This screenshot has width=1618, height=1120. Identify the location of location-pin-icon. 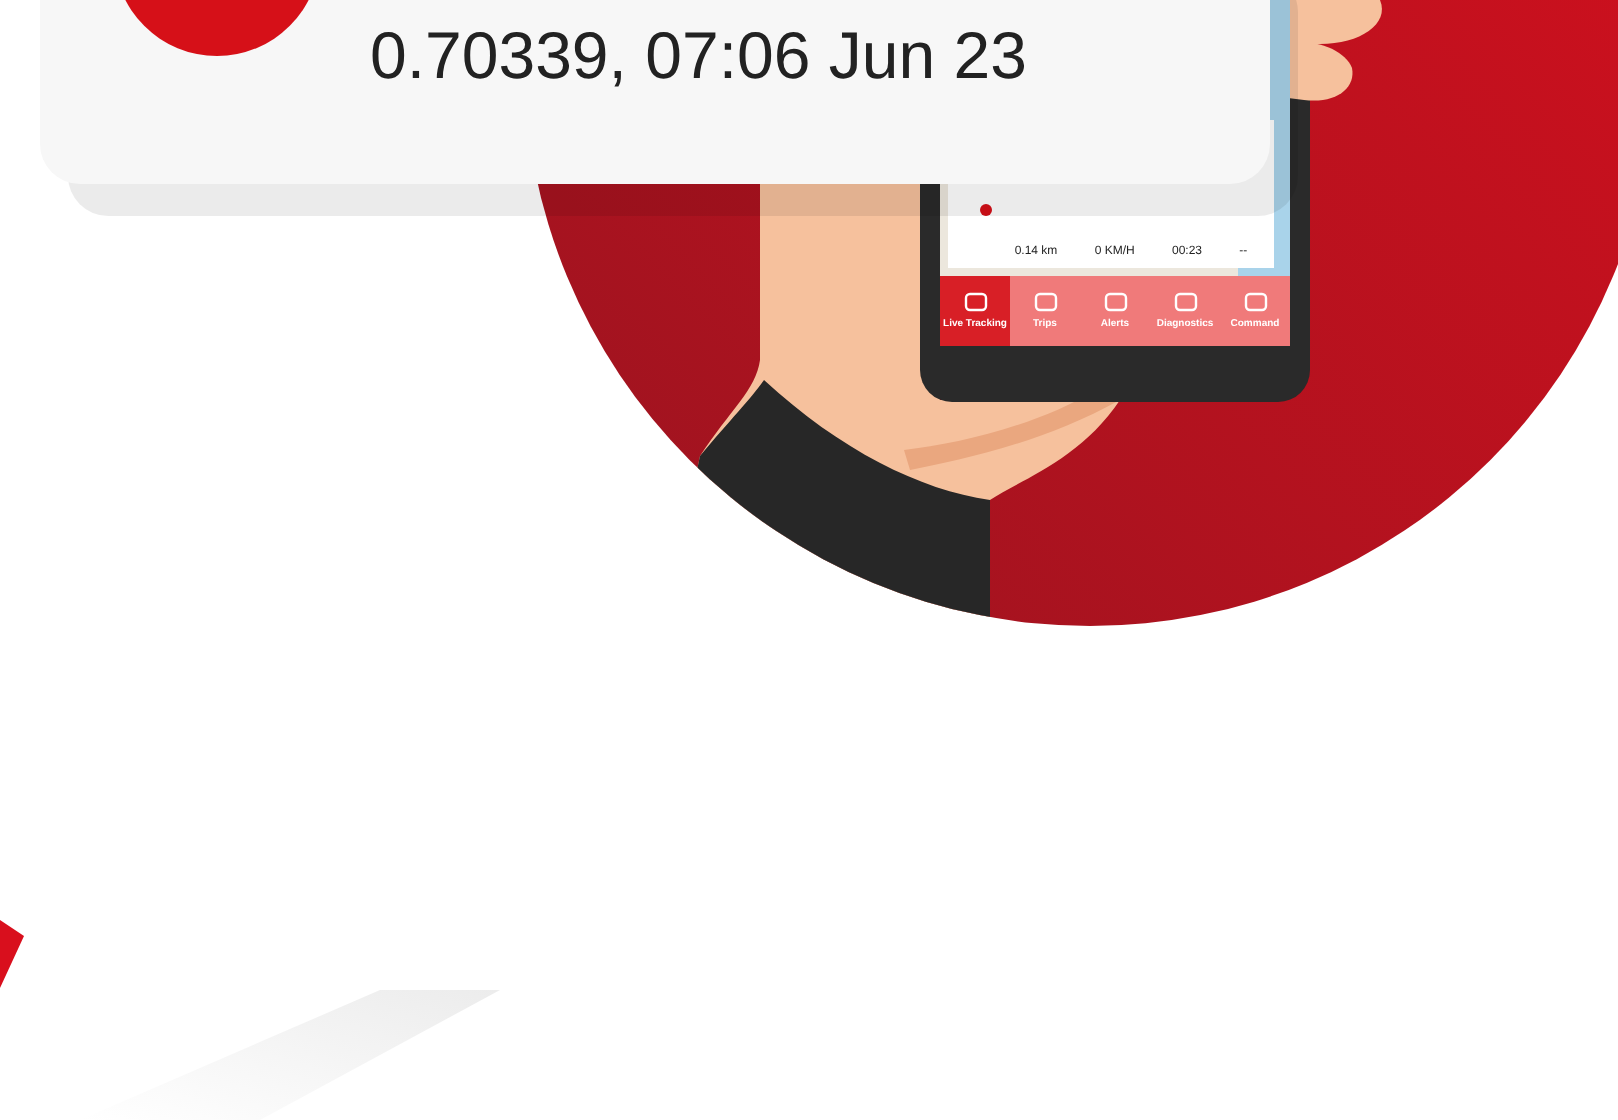
(986, 210).